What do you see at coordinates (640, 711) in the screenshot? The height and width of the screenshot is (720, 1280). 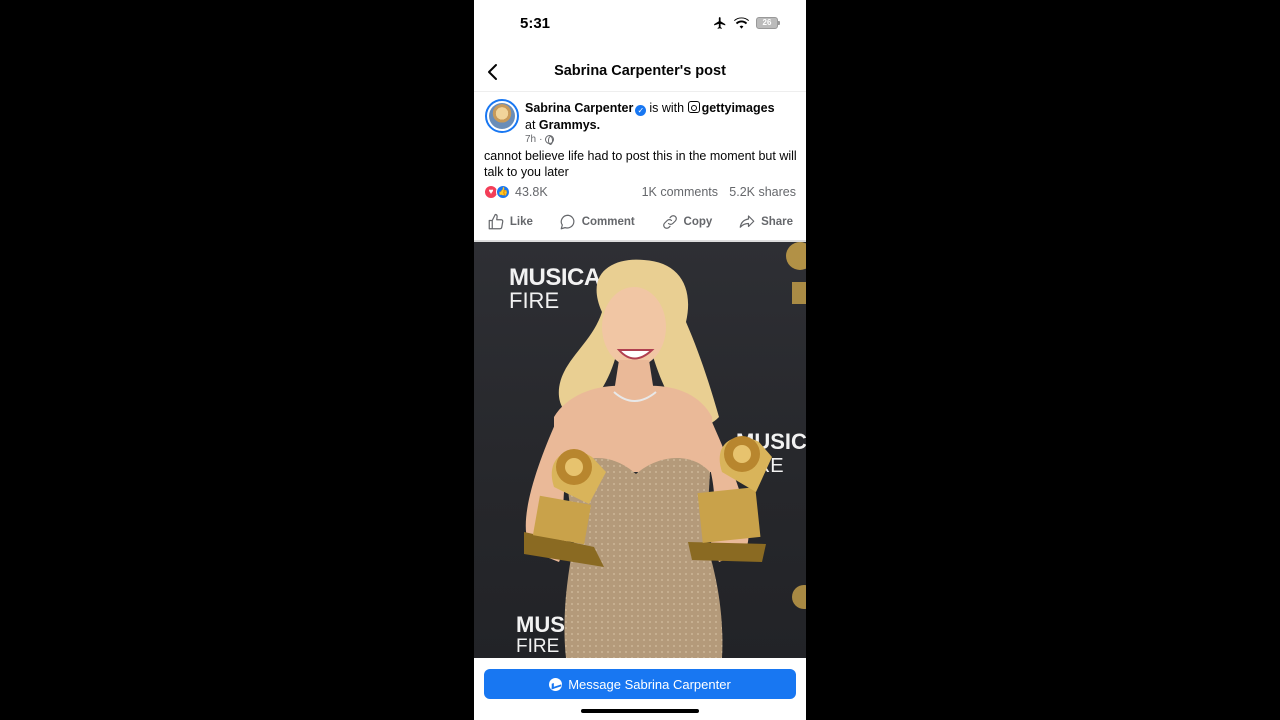 I see `home-indicator` at bounding box center [640, 711].